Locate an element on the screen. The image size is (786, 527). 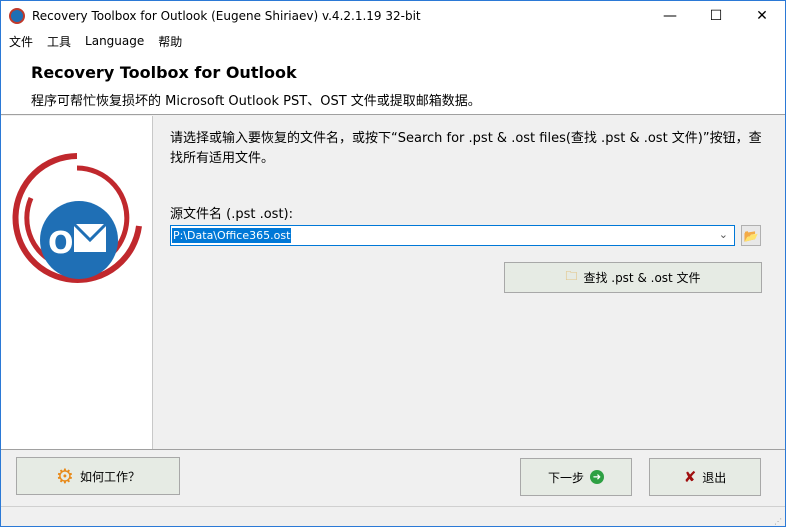
source-file-combobox: P:\Data\Office365.ost ⌄ is located at coordinates (452, 235).